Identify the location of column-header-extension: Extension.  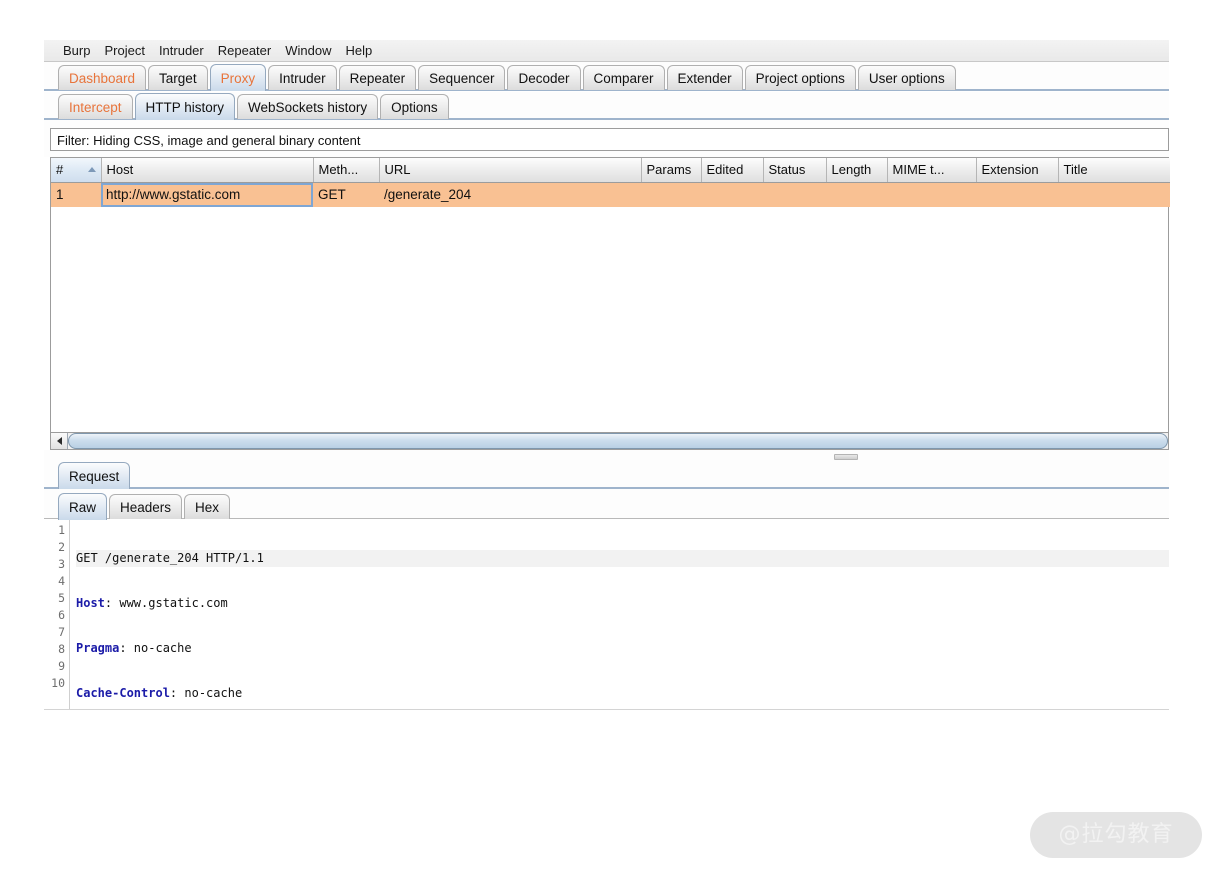
(1017, 170).